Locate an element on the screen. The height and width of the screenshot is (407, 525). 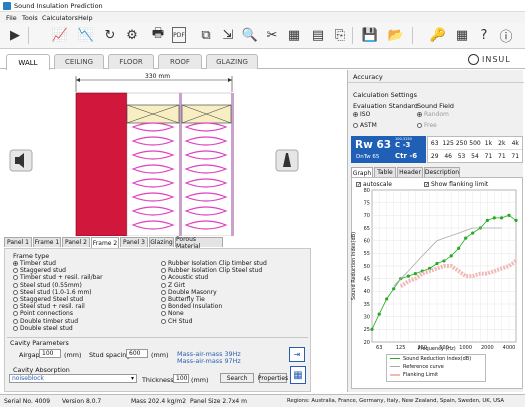
chart-icon: 📈 is located at coordinates (60, 35).